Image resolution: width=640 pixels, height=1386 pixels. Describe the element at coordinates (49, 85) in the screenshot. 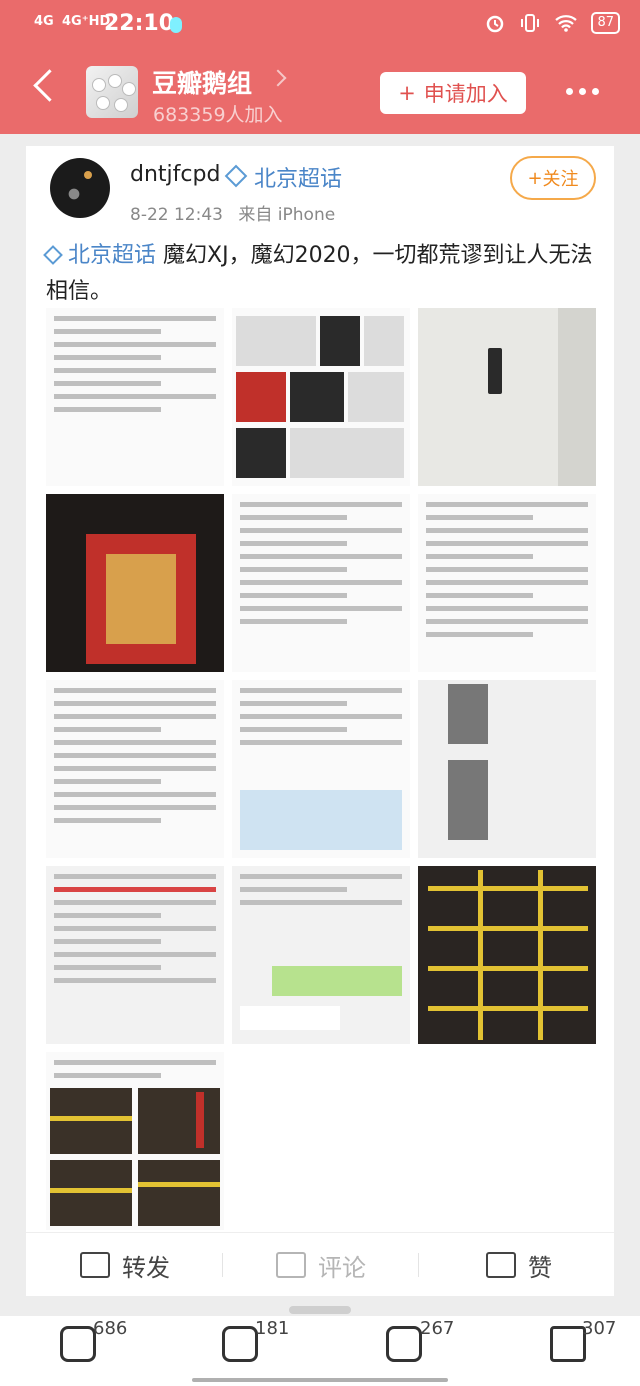

I see `back-arrow-icon` at that location.